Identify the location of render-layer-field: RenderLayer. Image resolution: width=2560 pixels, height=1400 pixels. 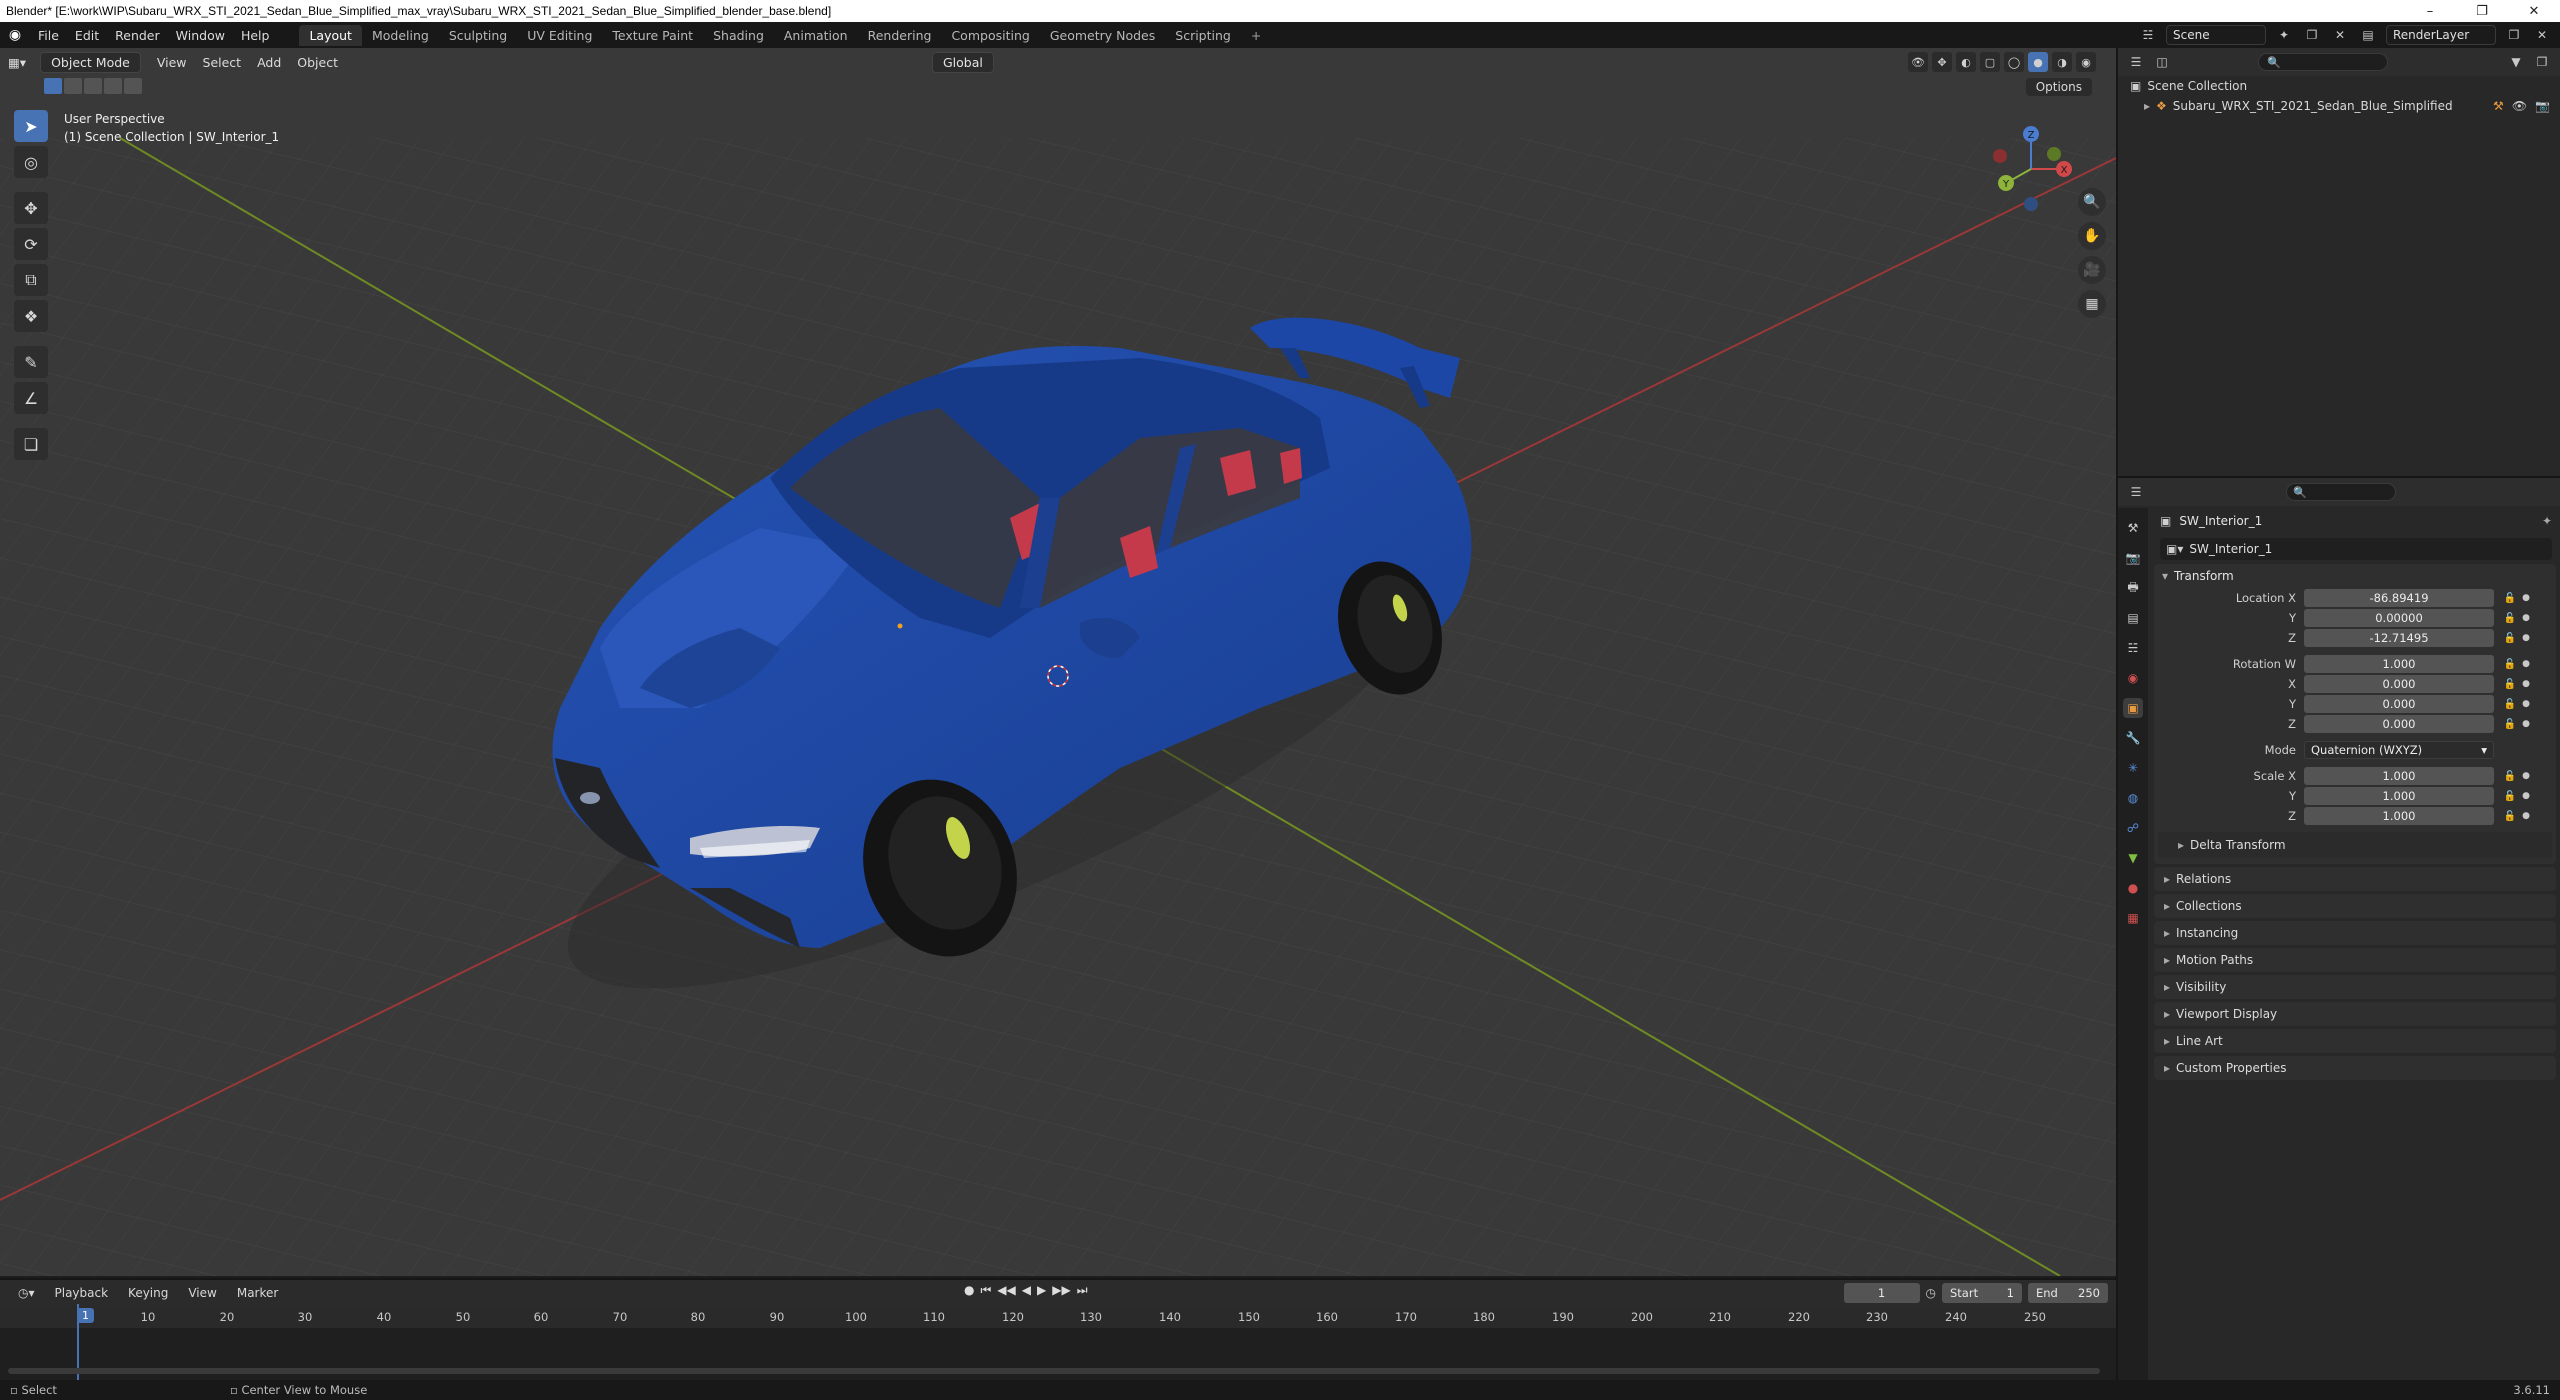
(2441, 35).